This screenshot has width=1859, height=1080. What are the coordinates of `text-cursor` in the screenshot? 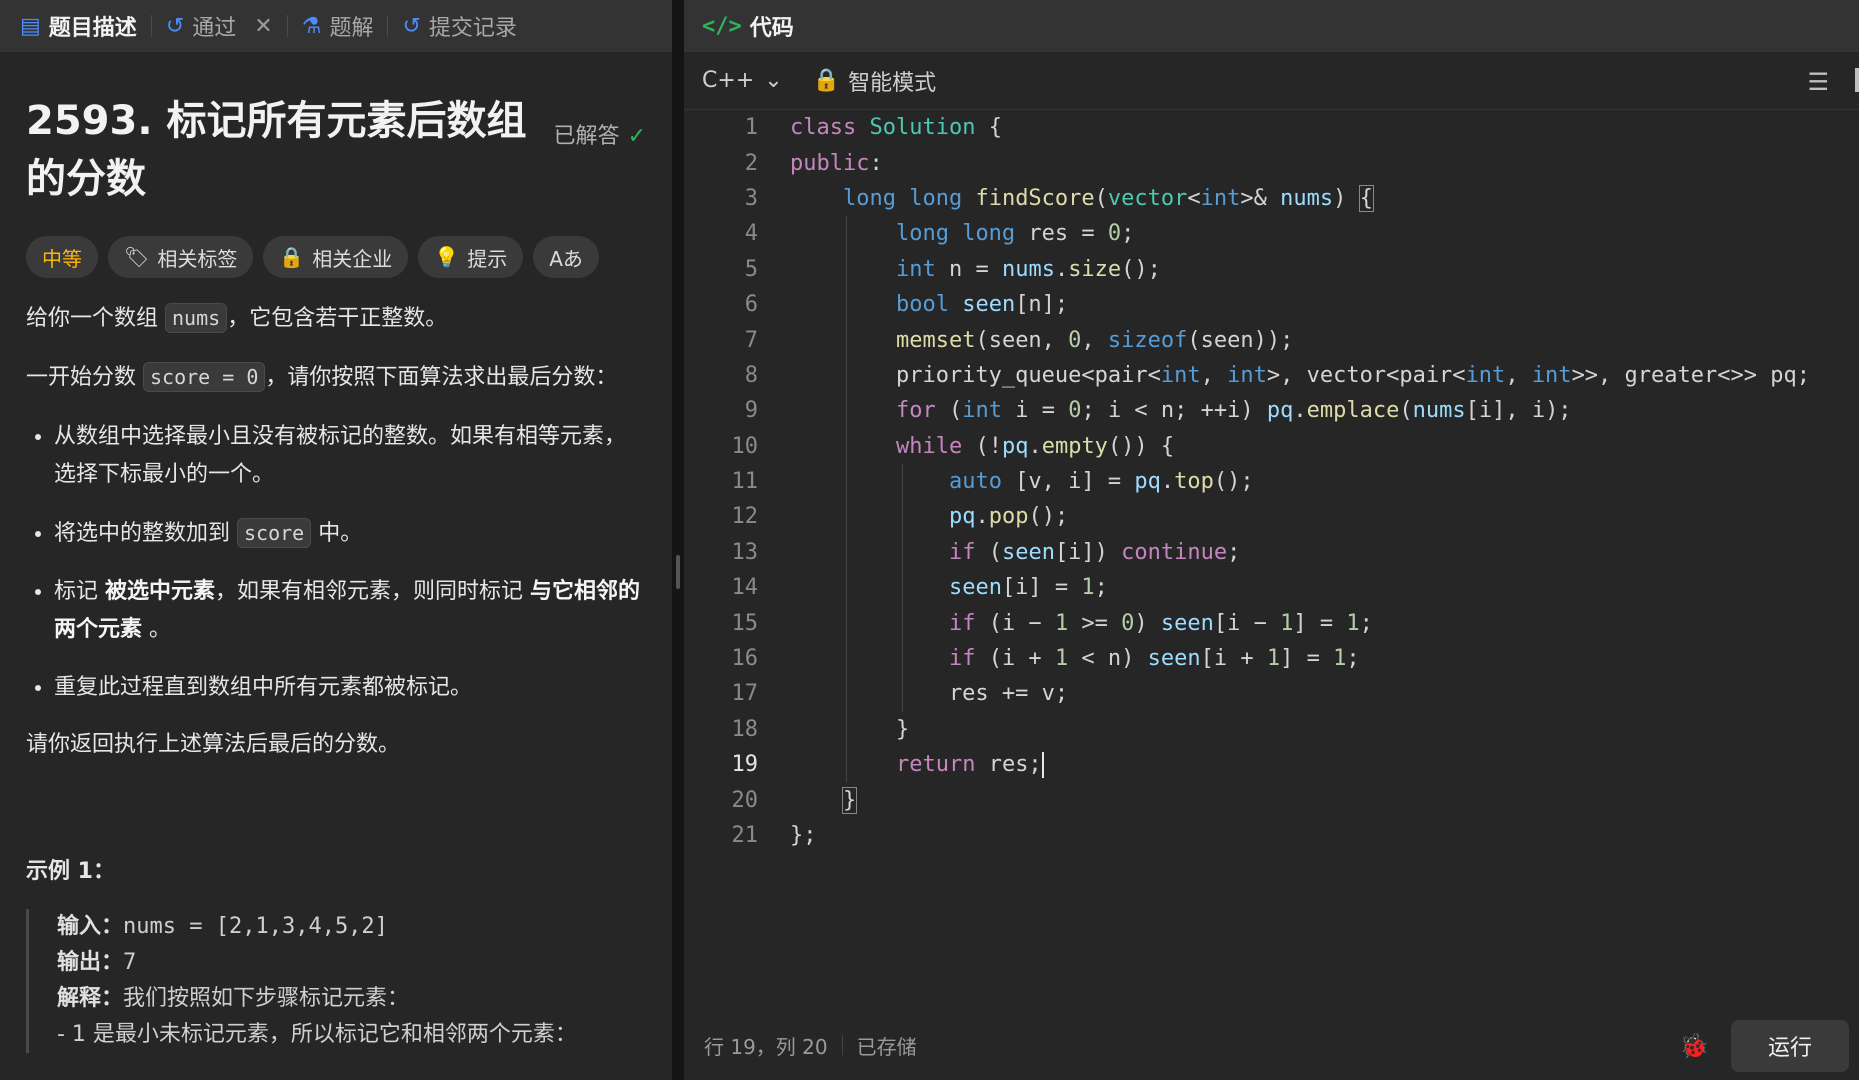 It's located at (1042, 764).